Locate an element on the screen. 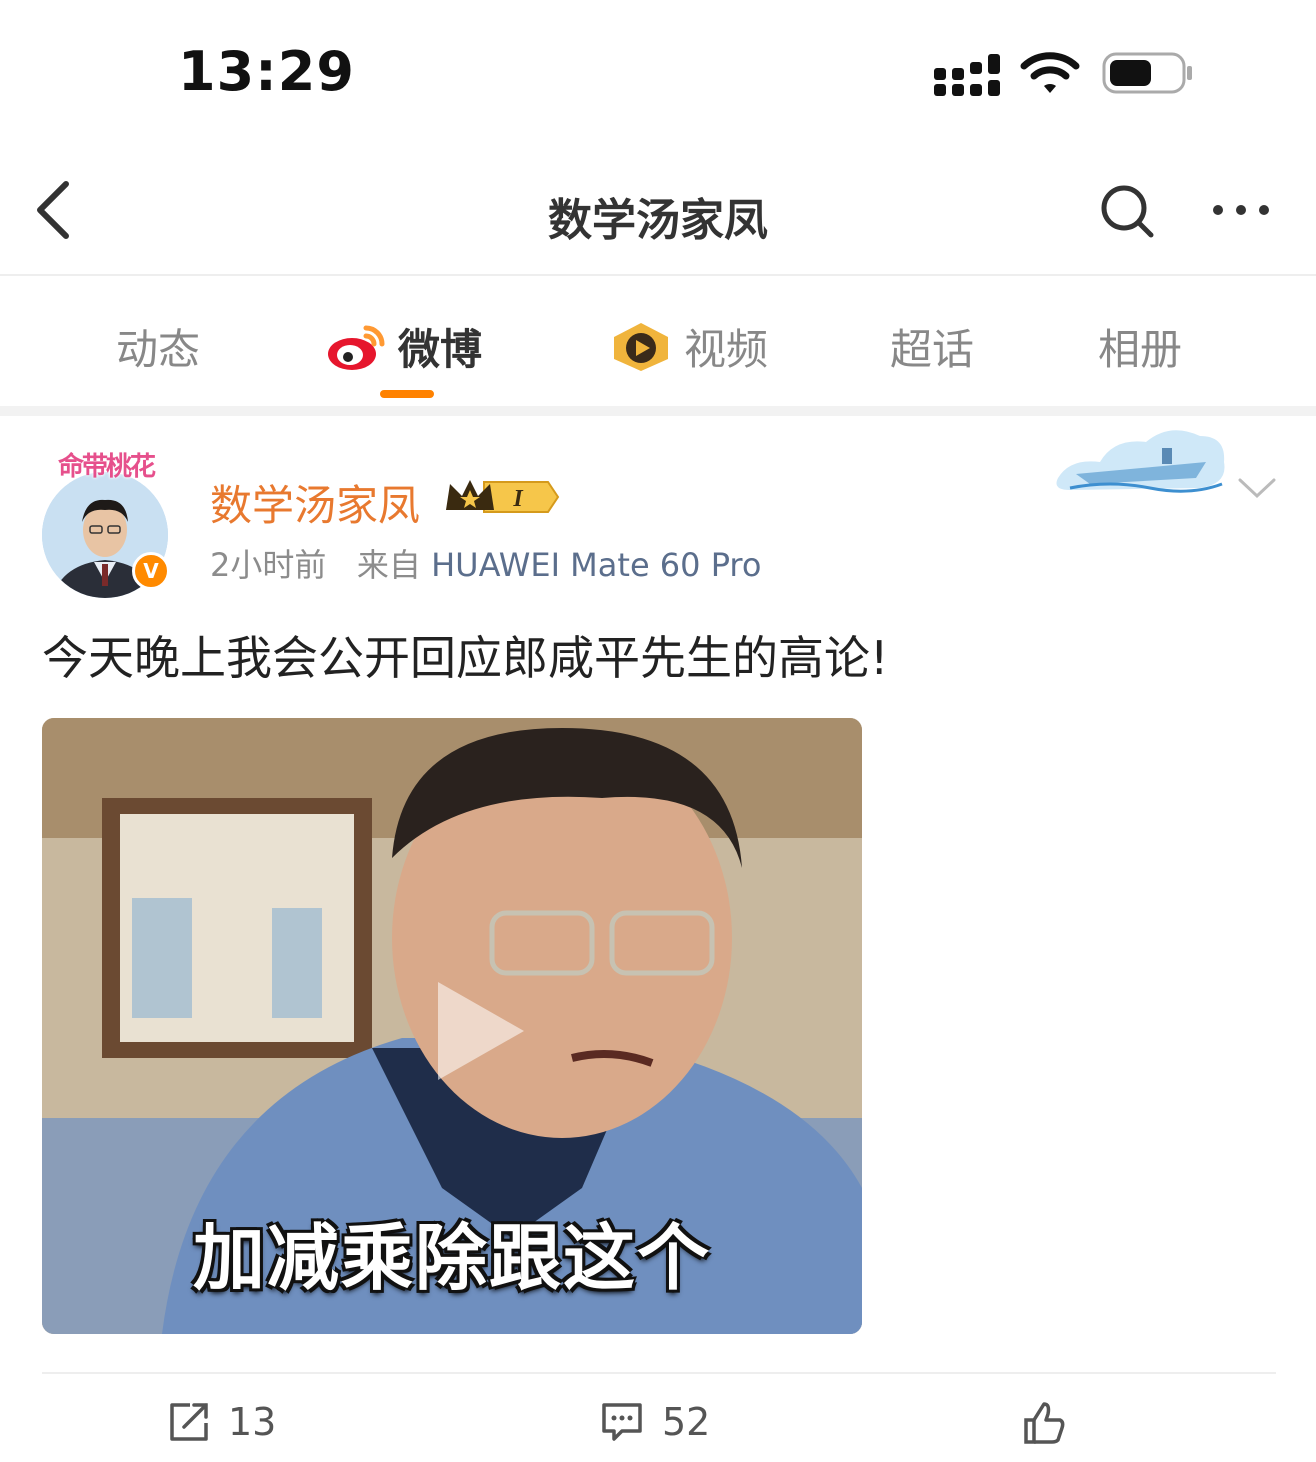 The image size is (1316, 1462). active-tab-indicator is located at coordinates (407, 394).